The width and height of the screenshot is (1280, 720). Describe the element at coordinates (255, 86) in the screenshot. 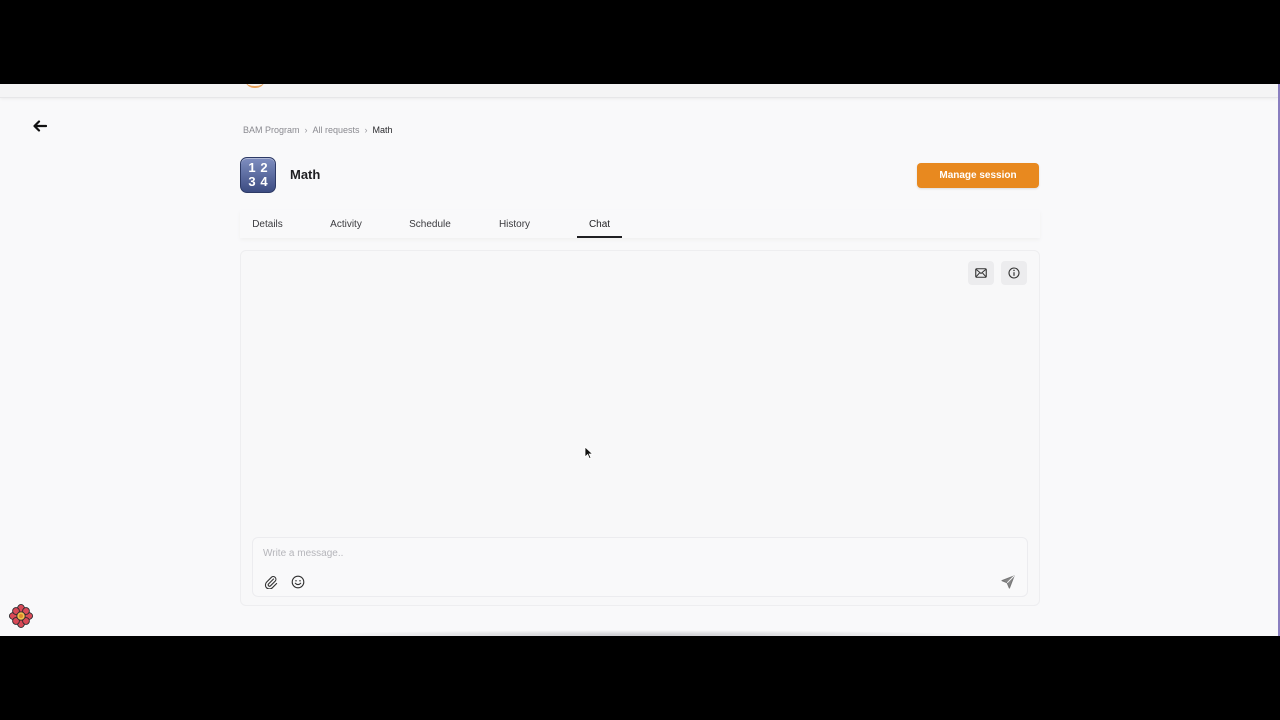

I see `logo-icon` at that location.